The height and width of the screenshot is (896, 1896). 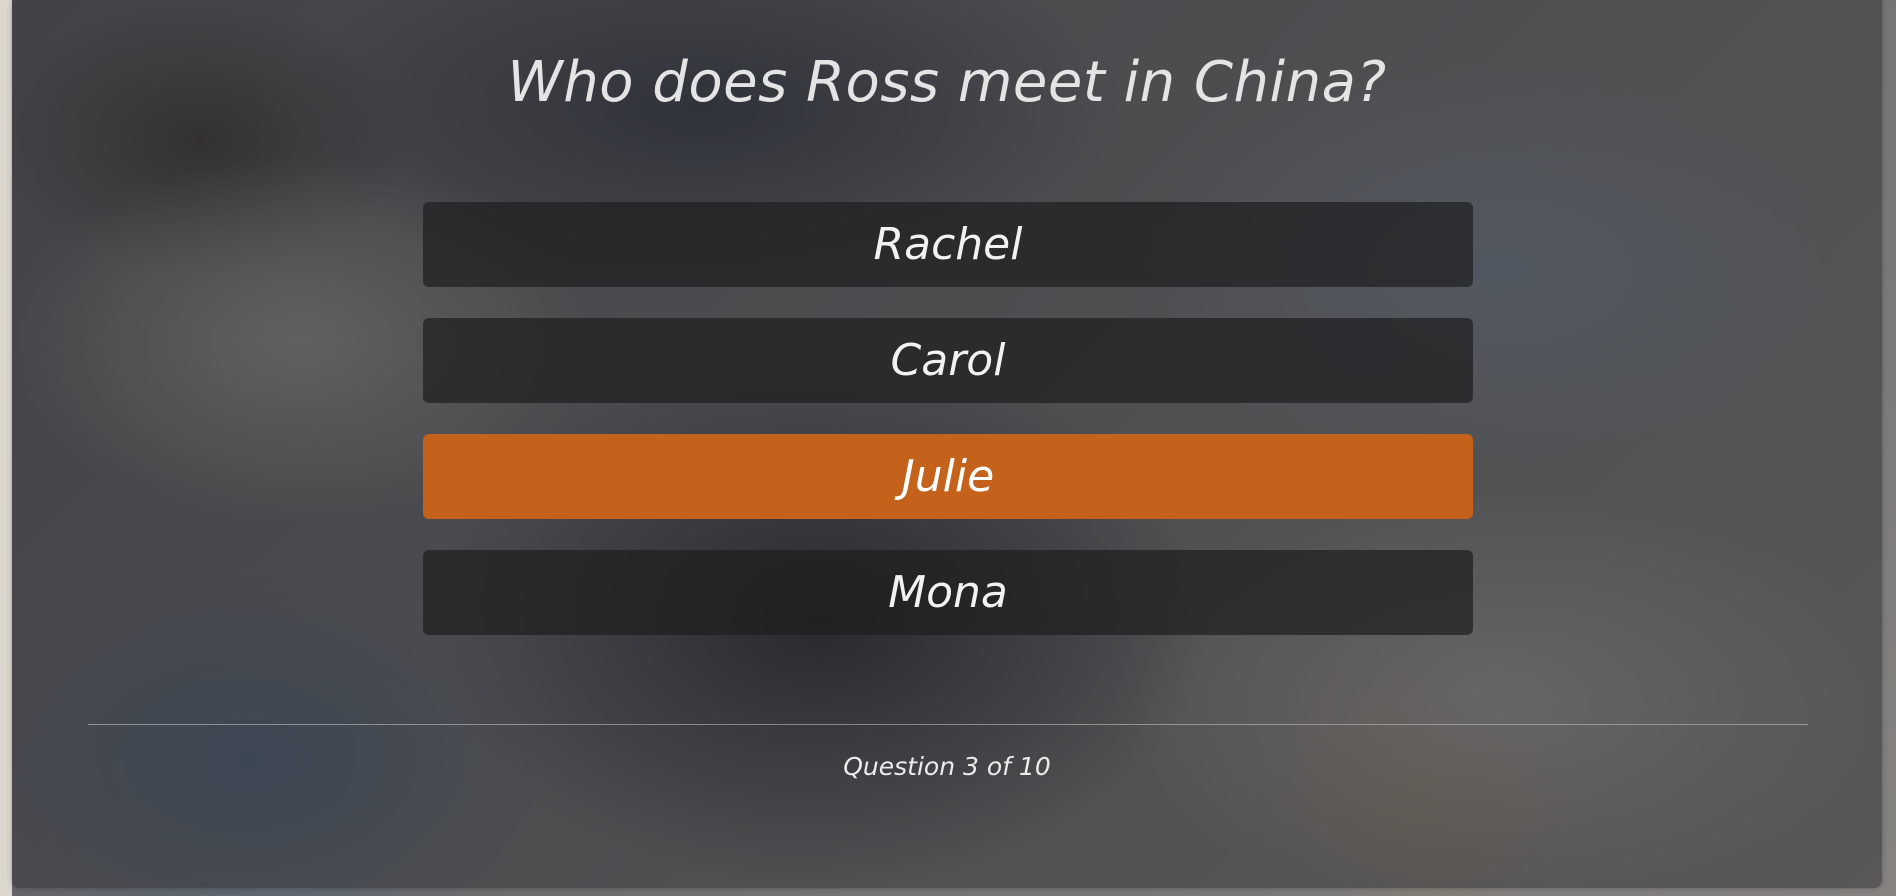 I want to click on question-progress: Question 3 of 10, so click(x=947, y=766).